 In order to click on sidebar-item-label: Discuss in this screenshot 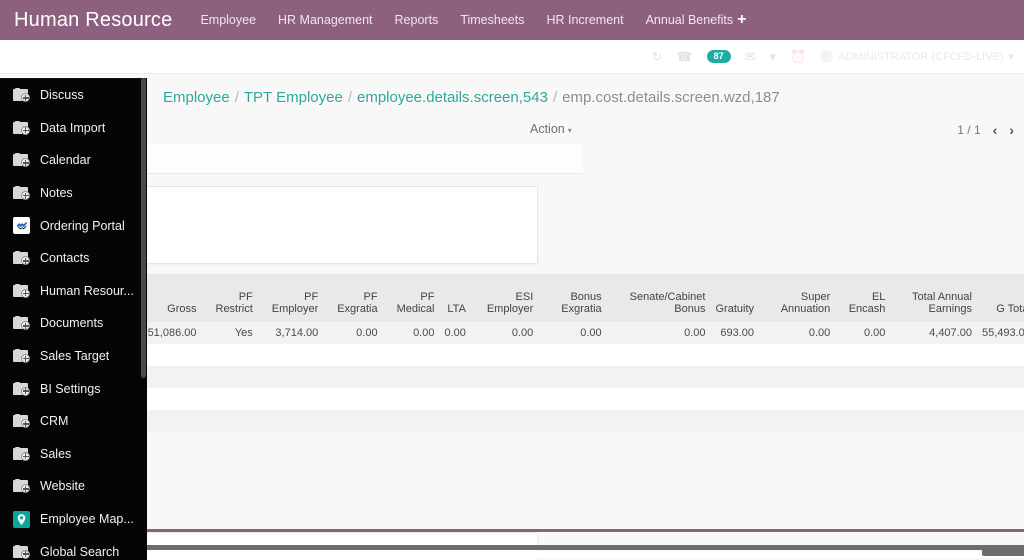, I will do `click(62, 95)`.